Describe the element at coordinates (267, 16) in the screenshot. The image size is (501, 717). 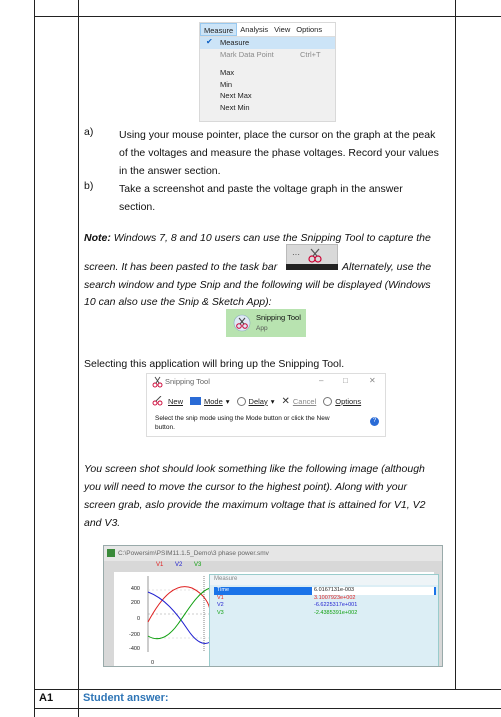
I see `table-border-top` at that location.